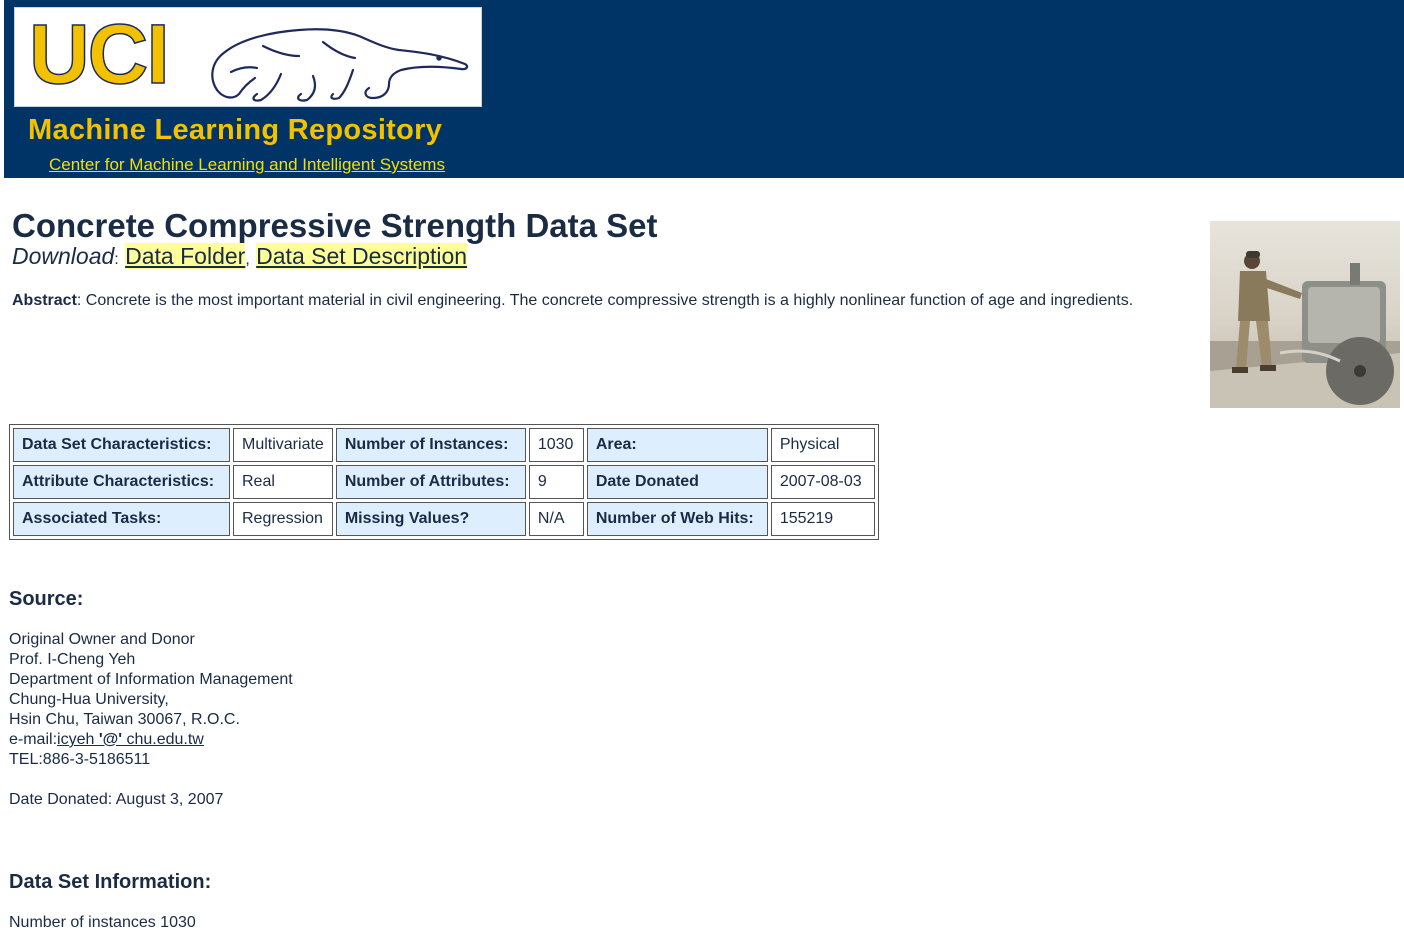 Image resolution: width=1404 pixels, height=934 pixels. Describe the element at coordinates (283, 445) in the screenshot. I see `table-value: Multivariate` at that location.